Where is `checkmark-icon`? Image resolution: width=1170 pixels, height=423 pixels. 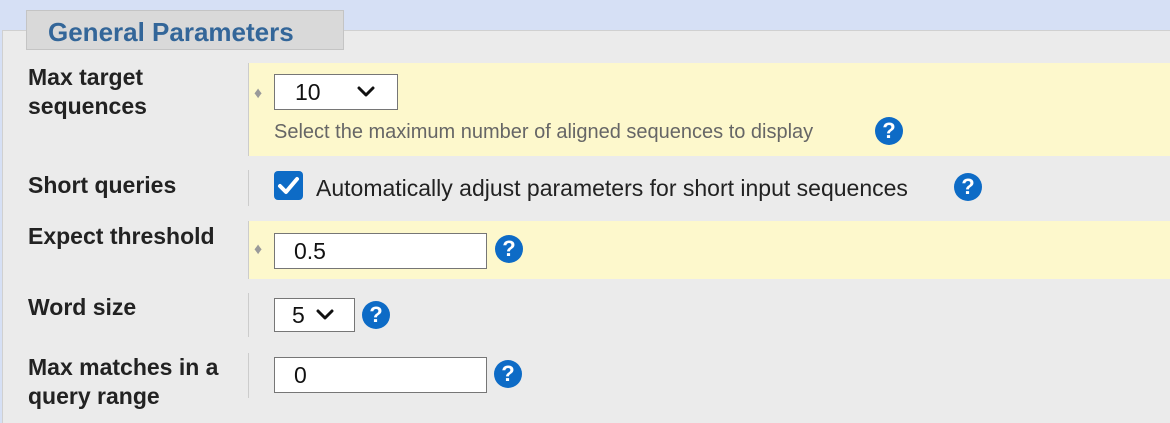
checkmark-icon is located at coordinates (288, 185).